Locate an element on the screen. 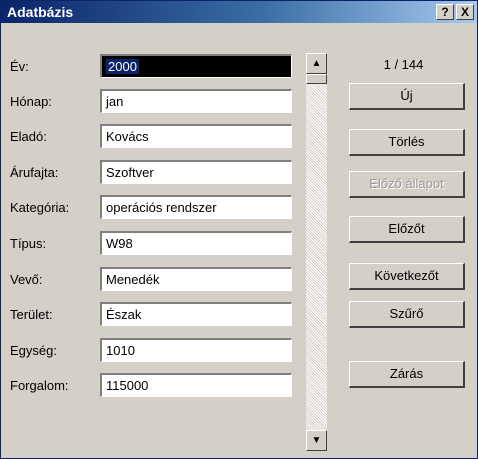 The height and width of the screenshot is (459, 478). record-scrollbar-track is located at coordinates (316, 252).